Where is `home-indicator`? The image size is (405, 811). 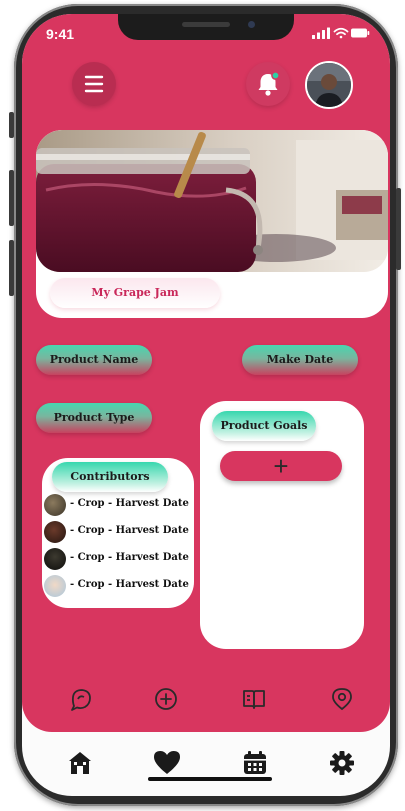 home-indicator is located at coordinates (210, 779).